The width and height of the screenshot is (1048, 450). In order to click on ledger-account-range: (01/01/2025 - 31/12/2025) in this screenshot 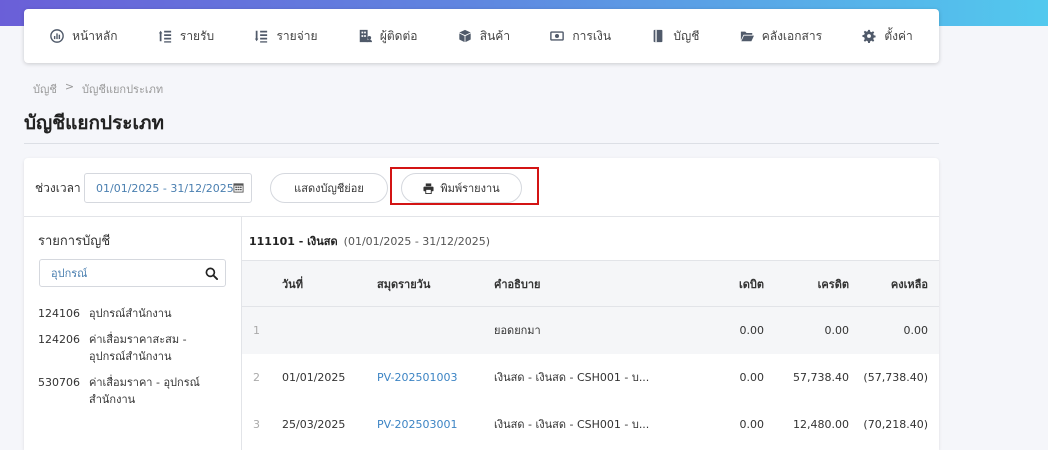, I will do `click(417, 241)`.